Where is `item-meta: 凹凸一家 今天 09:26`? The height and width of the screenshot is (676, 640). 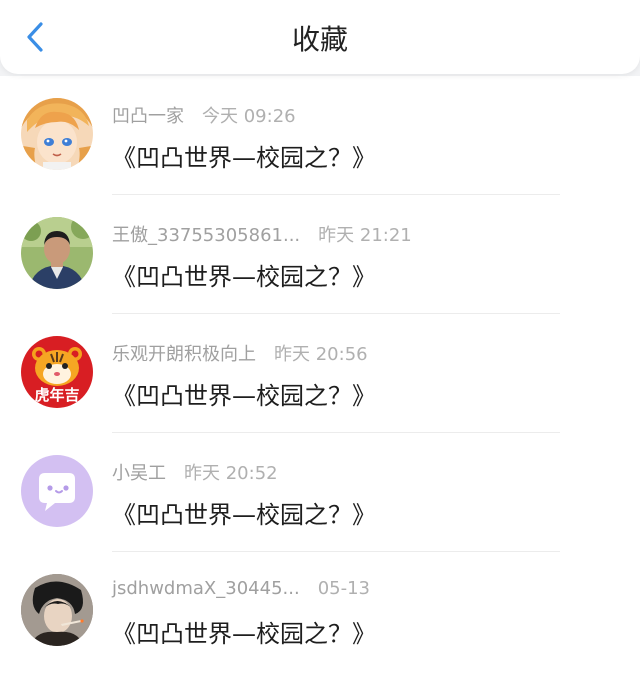 item-meta: 凹凸一家 今天 09:26 is located at coordinates (204, 115).